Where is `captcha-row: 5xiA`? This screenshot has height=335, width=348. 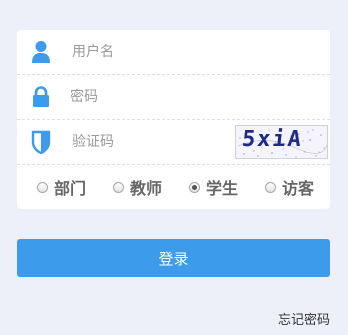
captcha-row: 5xiA is located at coordinates (173, 142).